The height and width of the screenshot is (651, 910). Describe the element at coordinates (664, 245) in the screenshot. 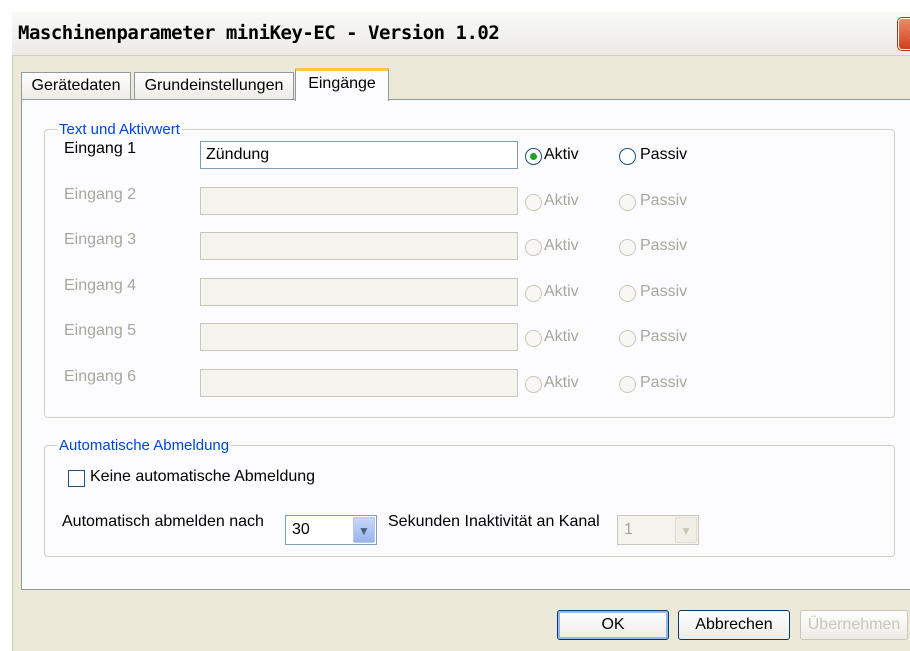

I see `input-3-passiv-label: Passiv` at that location.